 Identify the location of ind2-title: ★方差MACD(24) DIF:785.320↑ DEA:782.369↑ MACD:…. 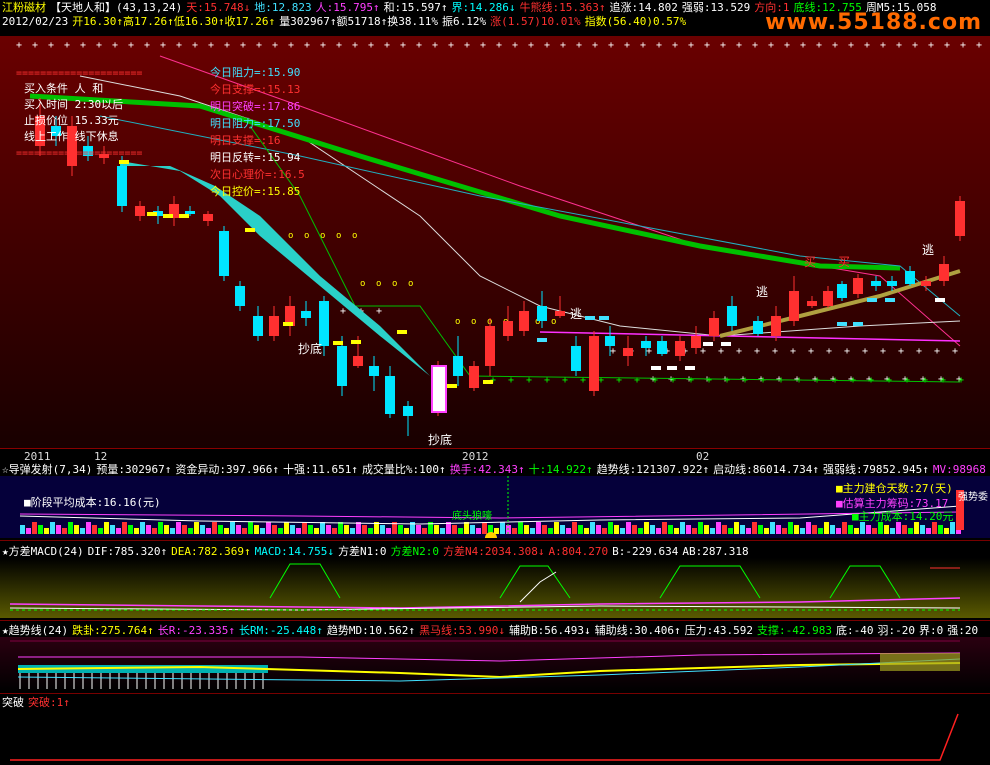
(377, 551).